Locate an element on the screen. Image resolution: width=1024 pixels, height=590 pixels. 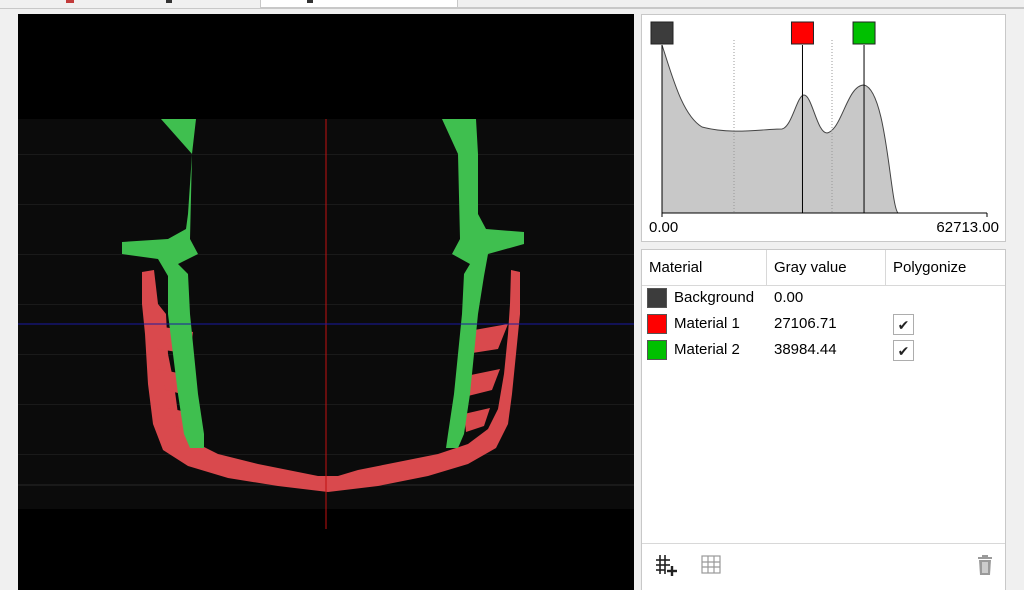
tab-strip-filler is located at coordinates (740, 4).